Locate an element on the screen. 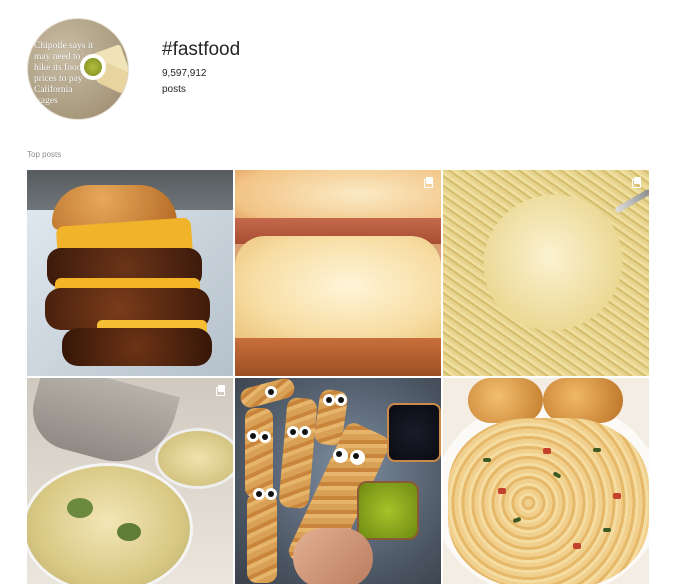  hand-image is located at coordinates (333, 556).